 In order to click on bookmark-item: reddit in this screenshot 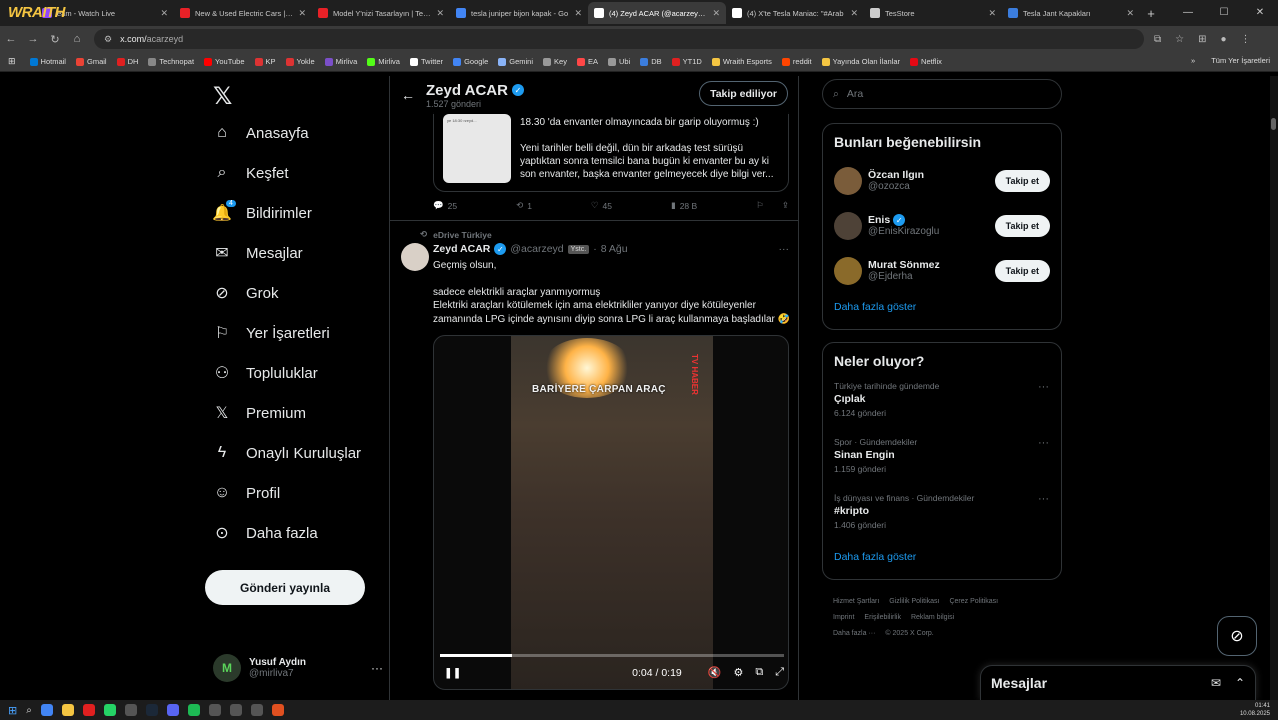, I will do `click(796, 61)`.